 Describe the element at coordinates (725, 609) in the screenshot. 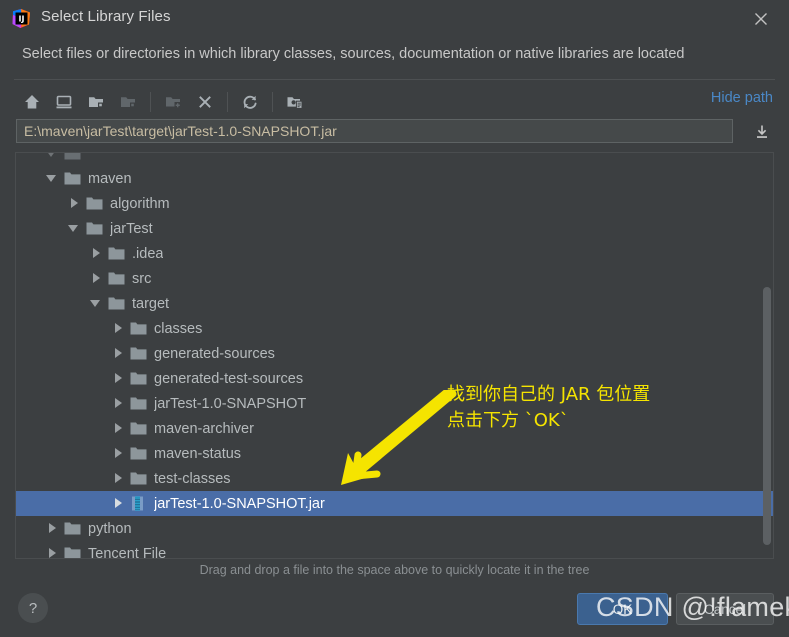

I see `cancel-button: Cancel` at that location.